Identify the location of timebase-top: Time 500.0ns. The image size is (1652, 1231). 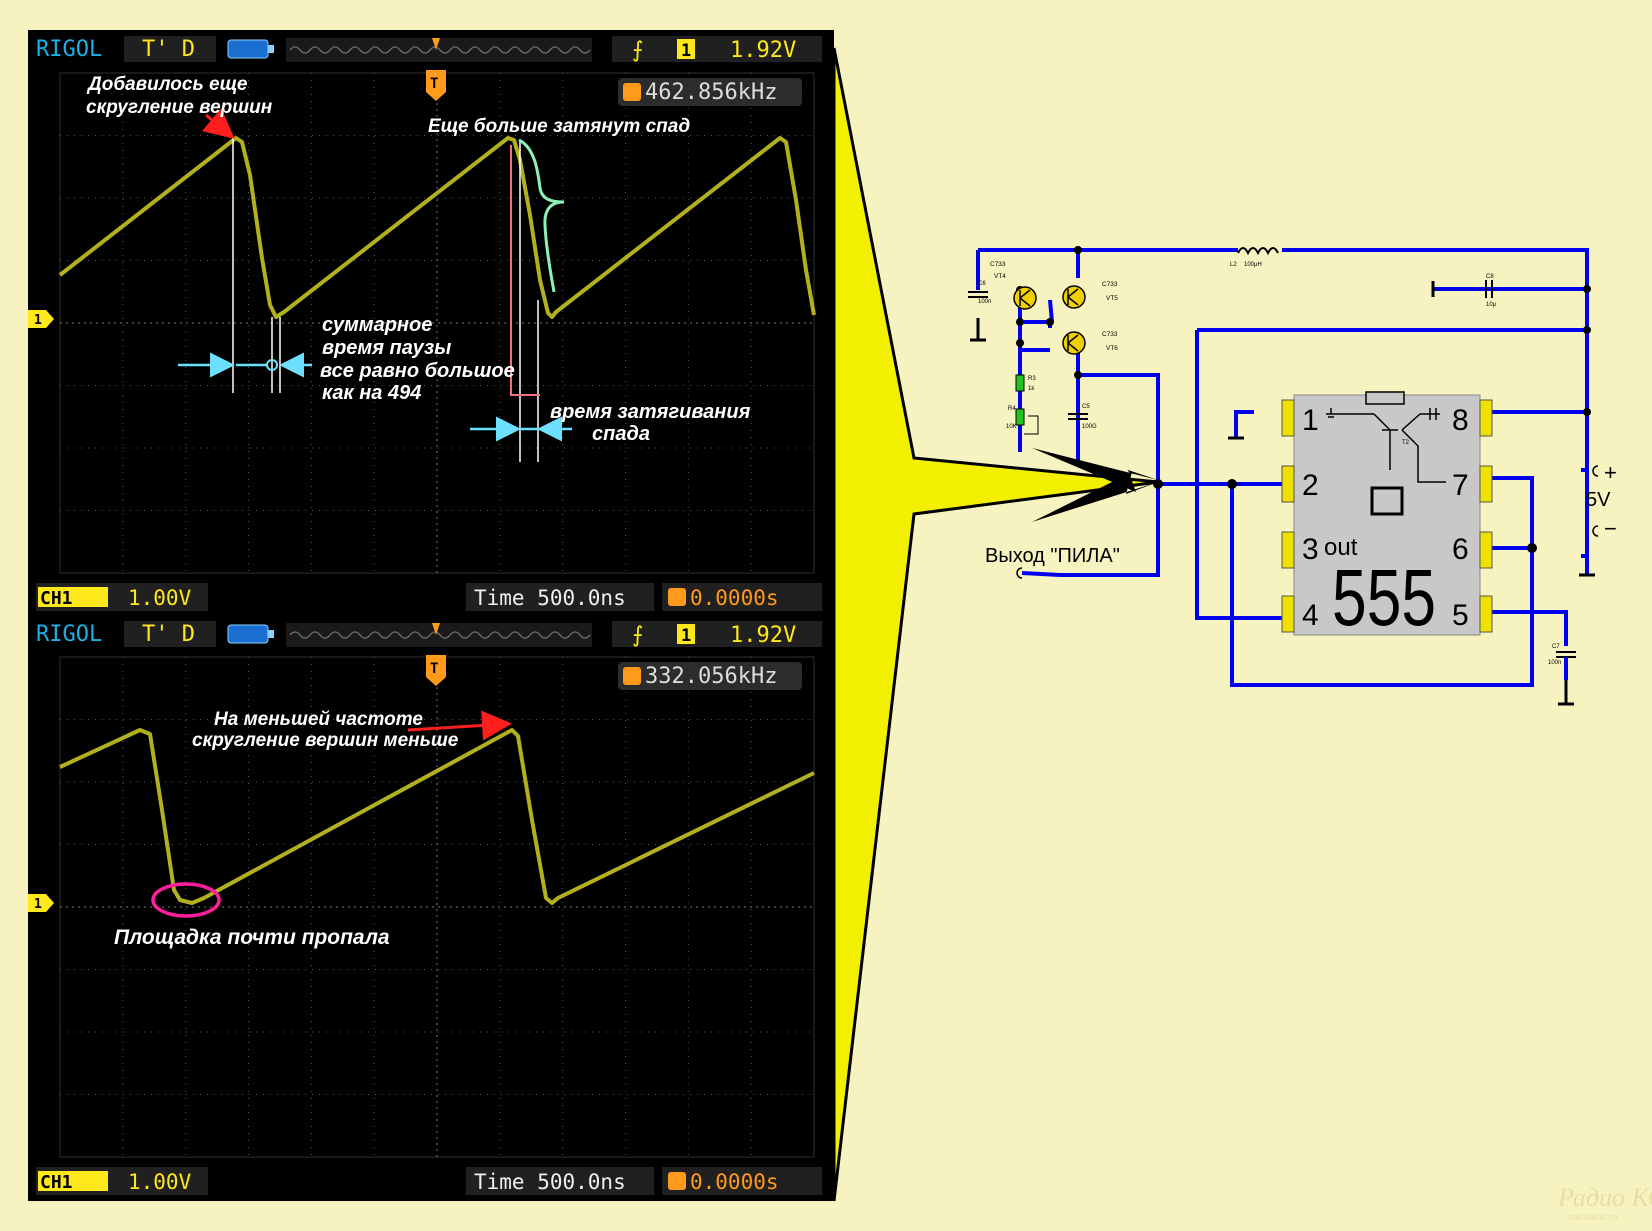
(550, 598).